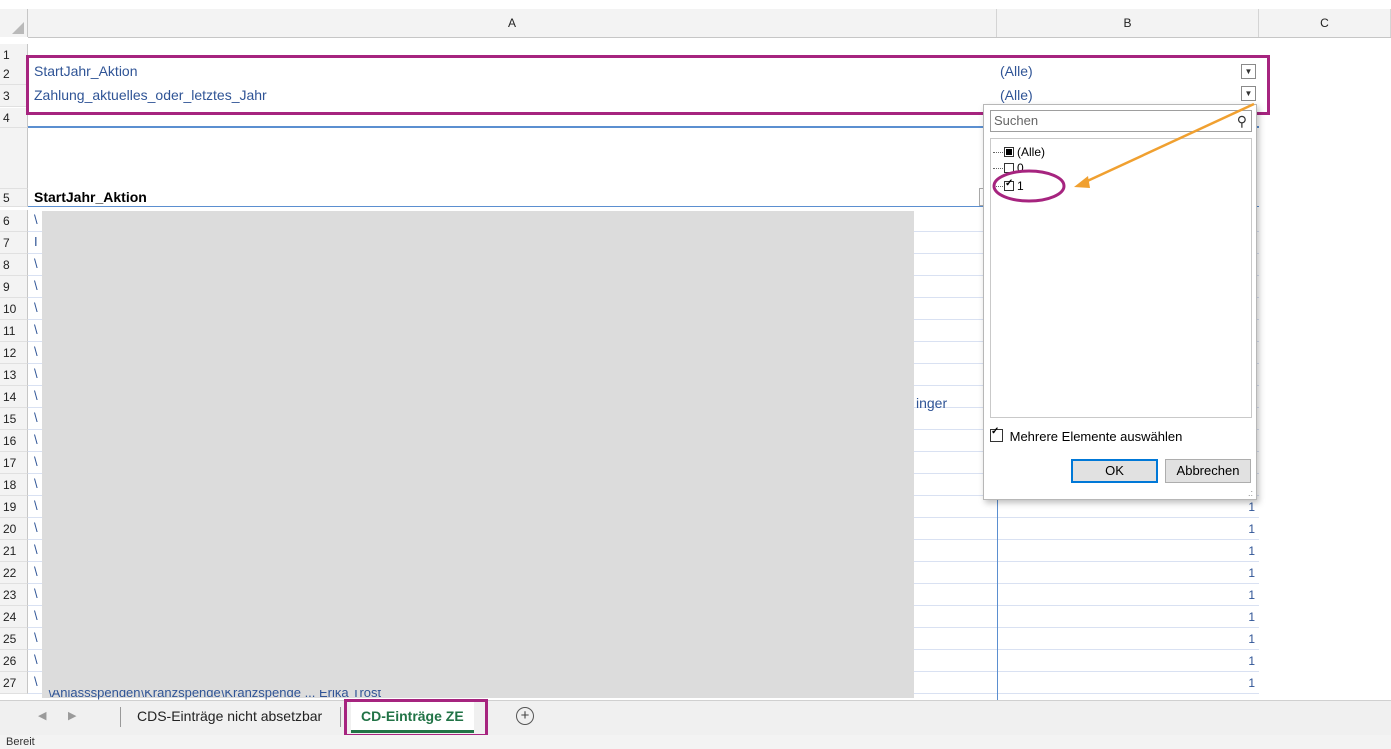 The width and height of the screenshot is (1391, 749). I want to click on status-bar: Bereit, so click(695, 742).